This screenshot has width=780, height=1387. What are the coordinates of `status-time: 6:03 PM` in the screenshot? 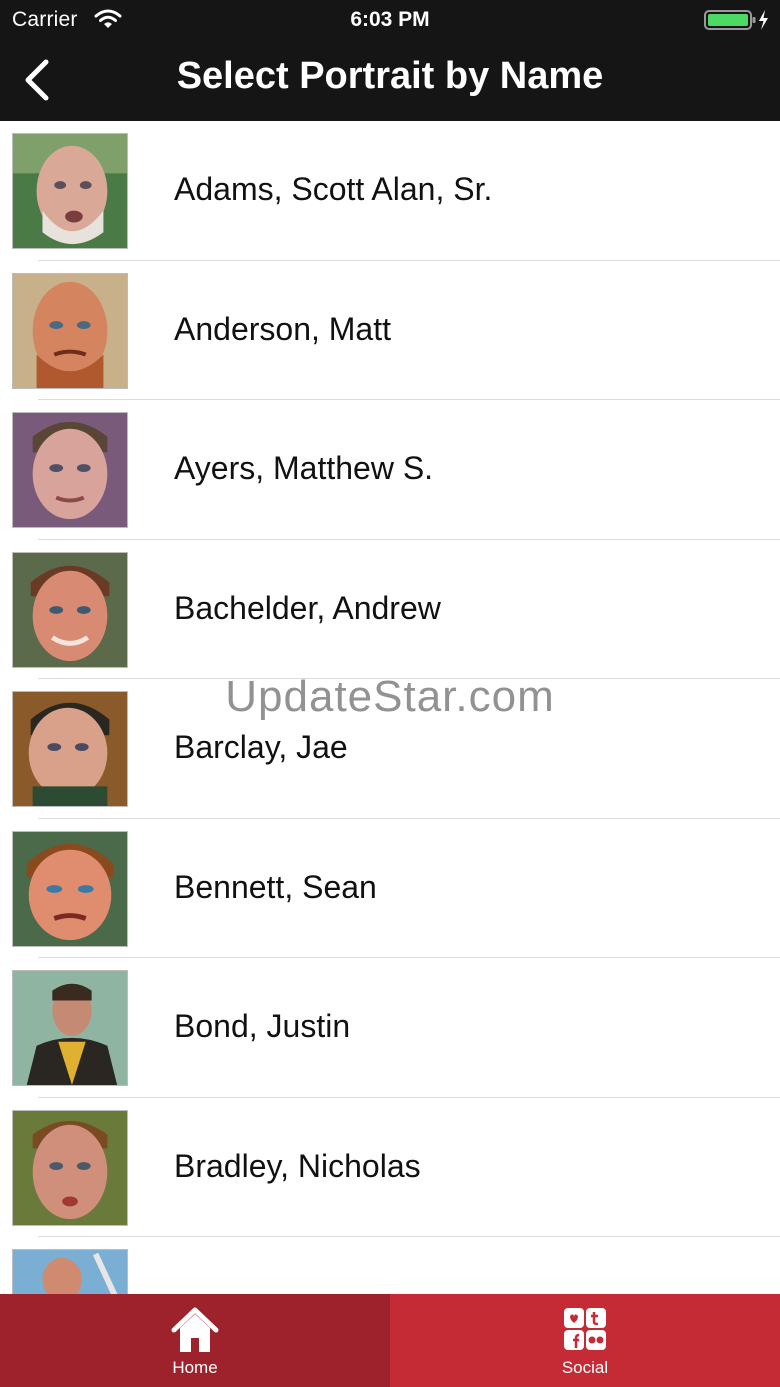 It's located at (390, 19).